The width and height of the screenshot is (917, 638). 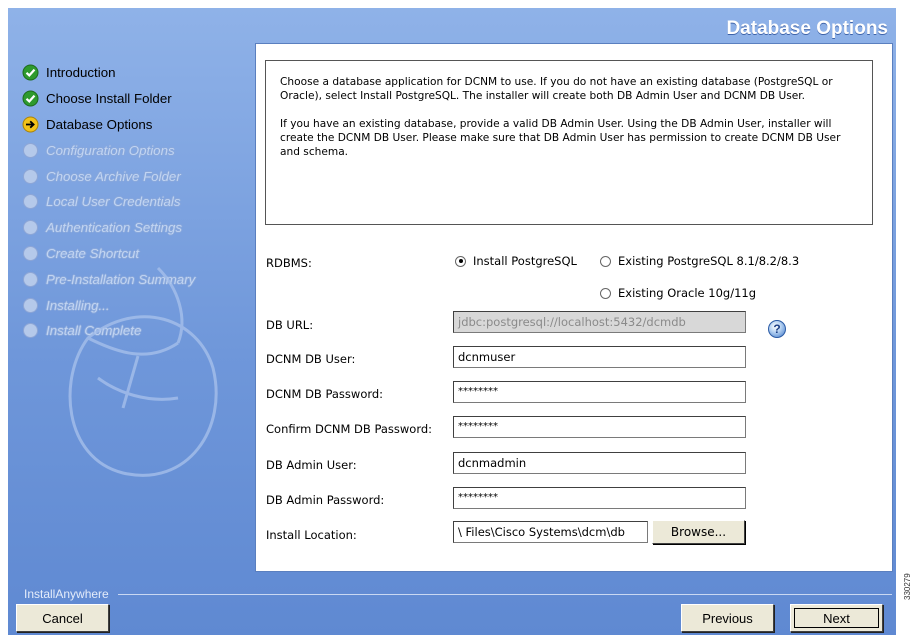 What do you see at coordinates (599, 463) in the screenshot?
I see `admin-user-field: dcnmadmin` at bounding box center [599, 463].